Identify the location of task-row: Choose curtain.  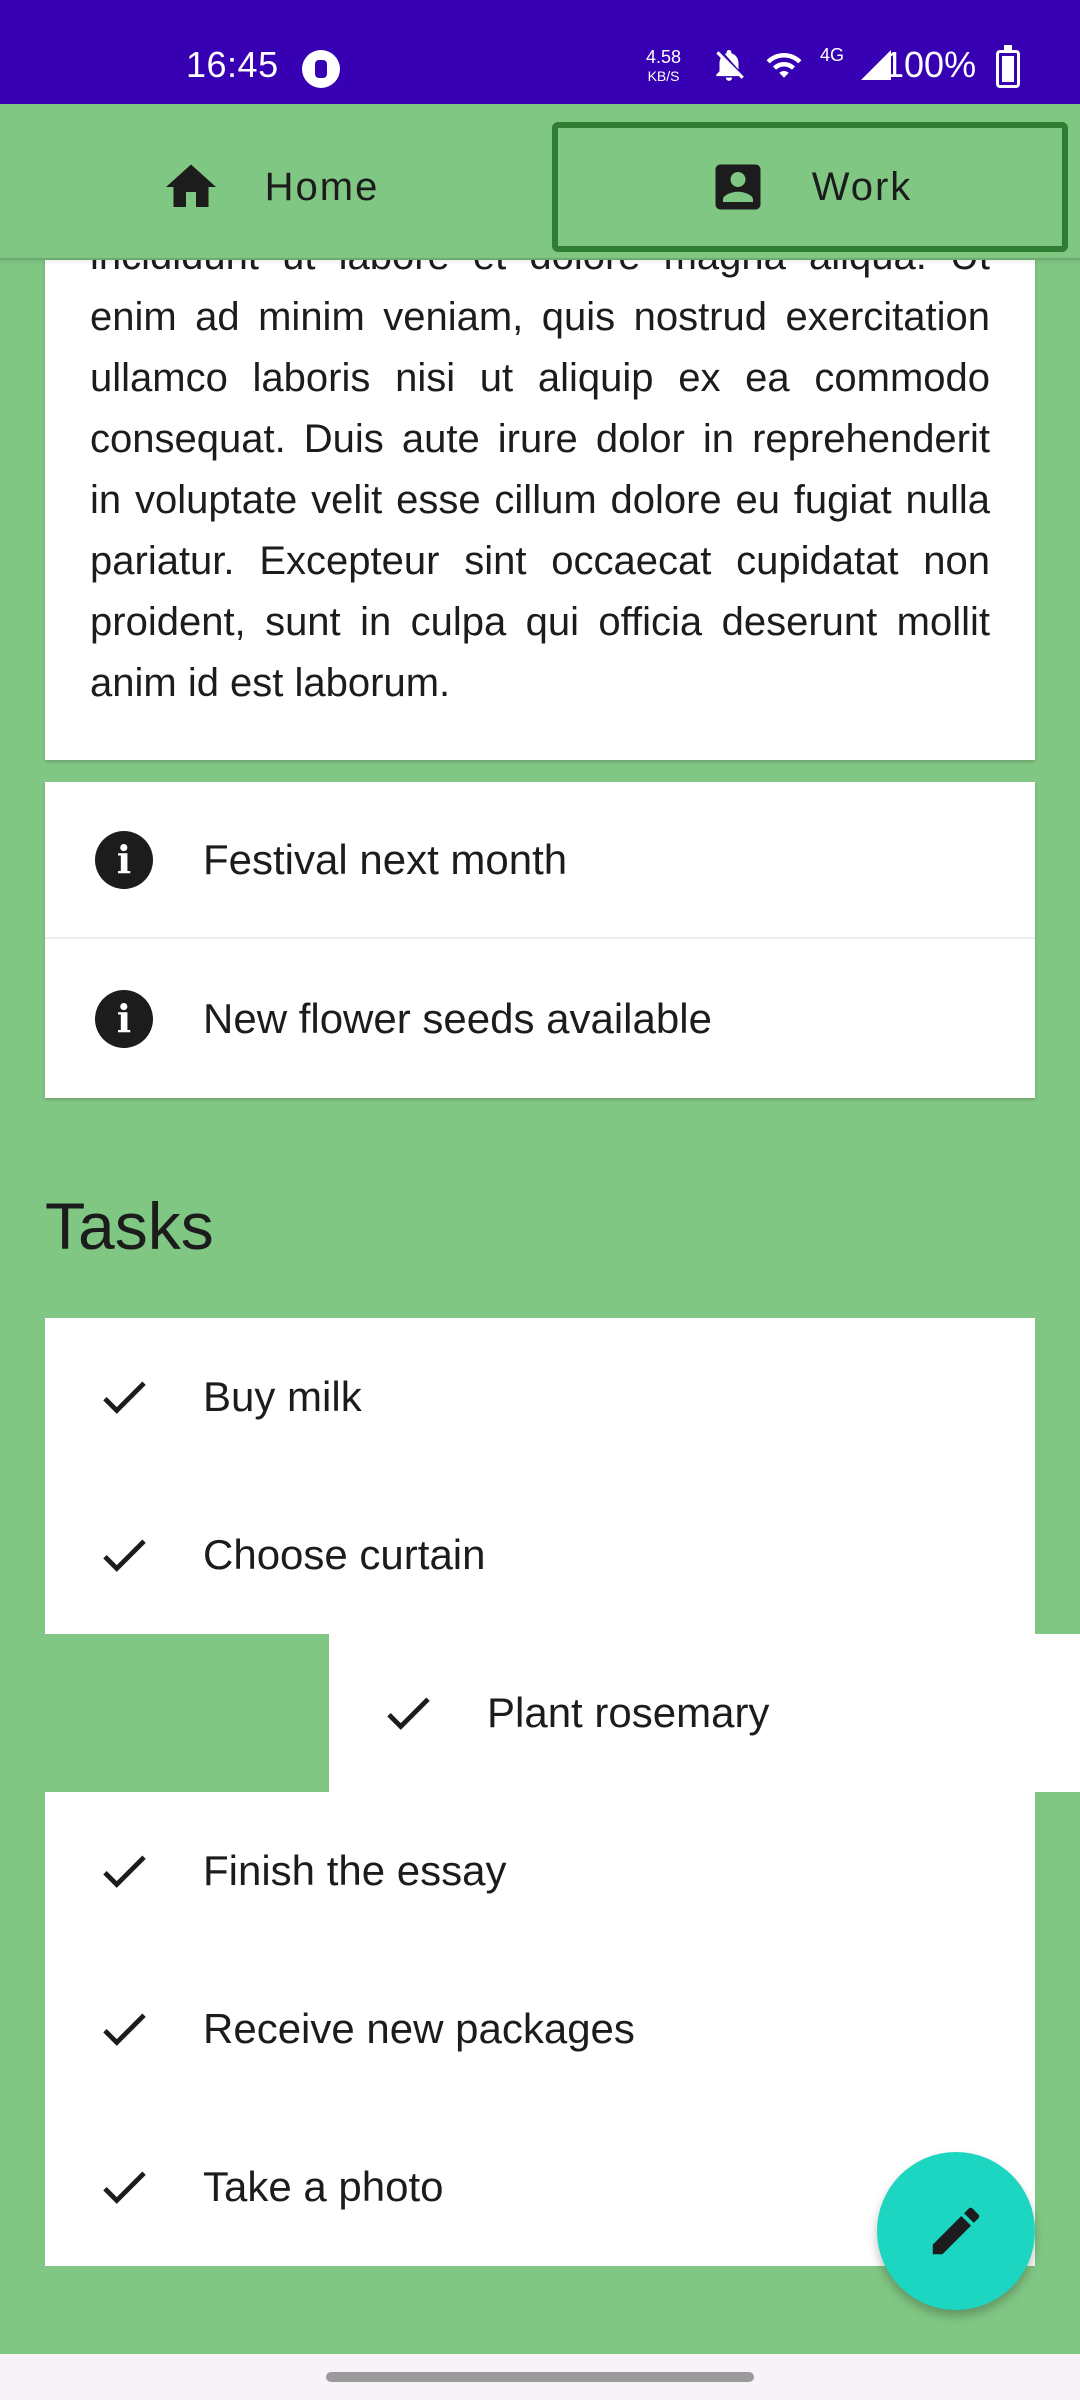
(540, 1555).